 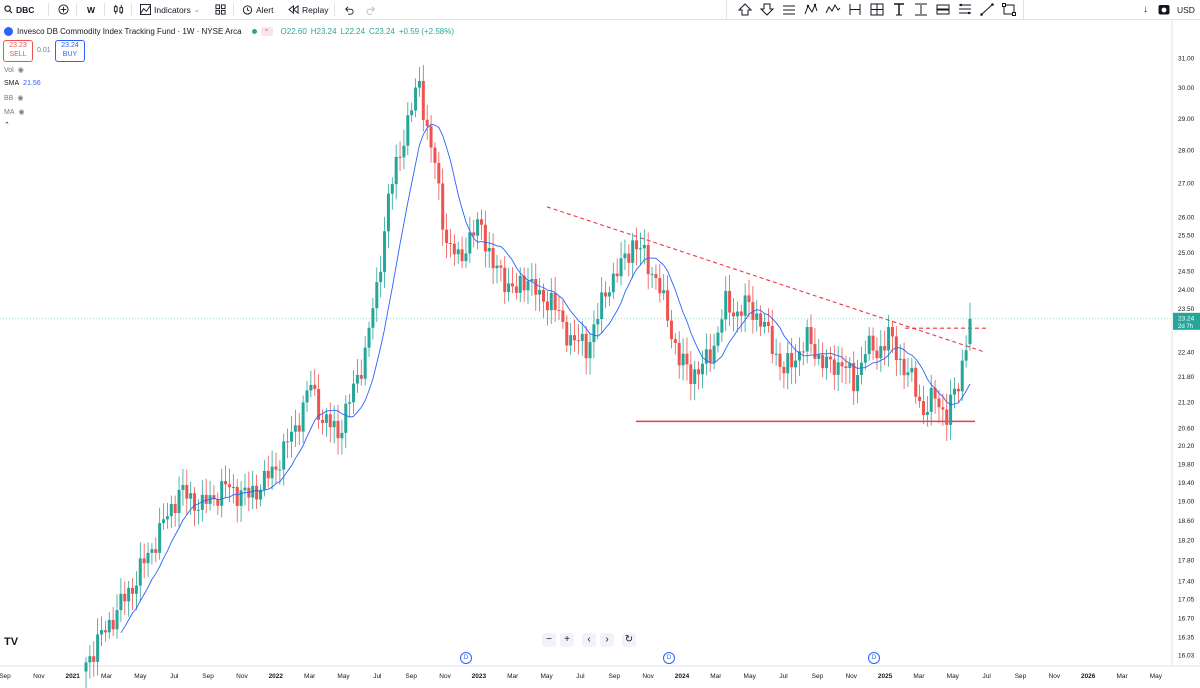 What do you see at coordinates (1164, 9) in the screenshot?
I see `screenshot-button` at bounding box center [1164, 9].